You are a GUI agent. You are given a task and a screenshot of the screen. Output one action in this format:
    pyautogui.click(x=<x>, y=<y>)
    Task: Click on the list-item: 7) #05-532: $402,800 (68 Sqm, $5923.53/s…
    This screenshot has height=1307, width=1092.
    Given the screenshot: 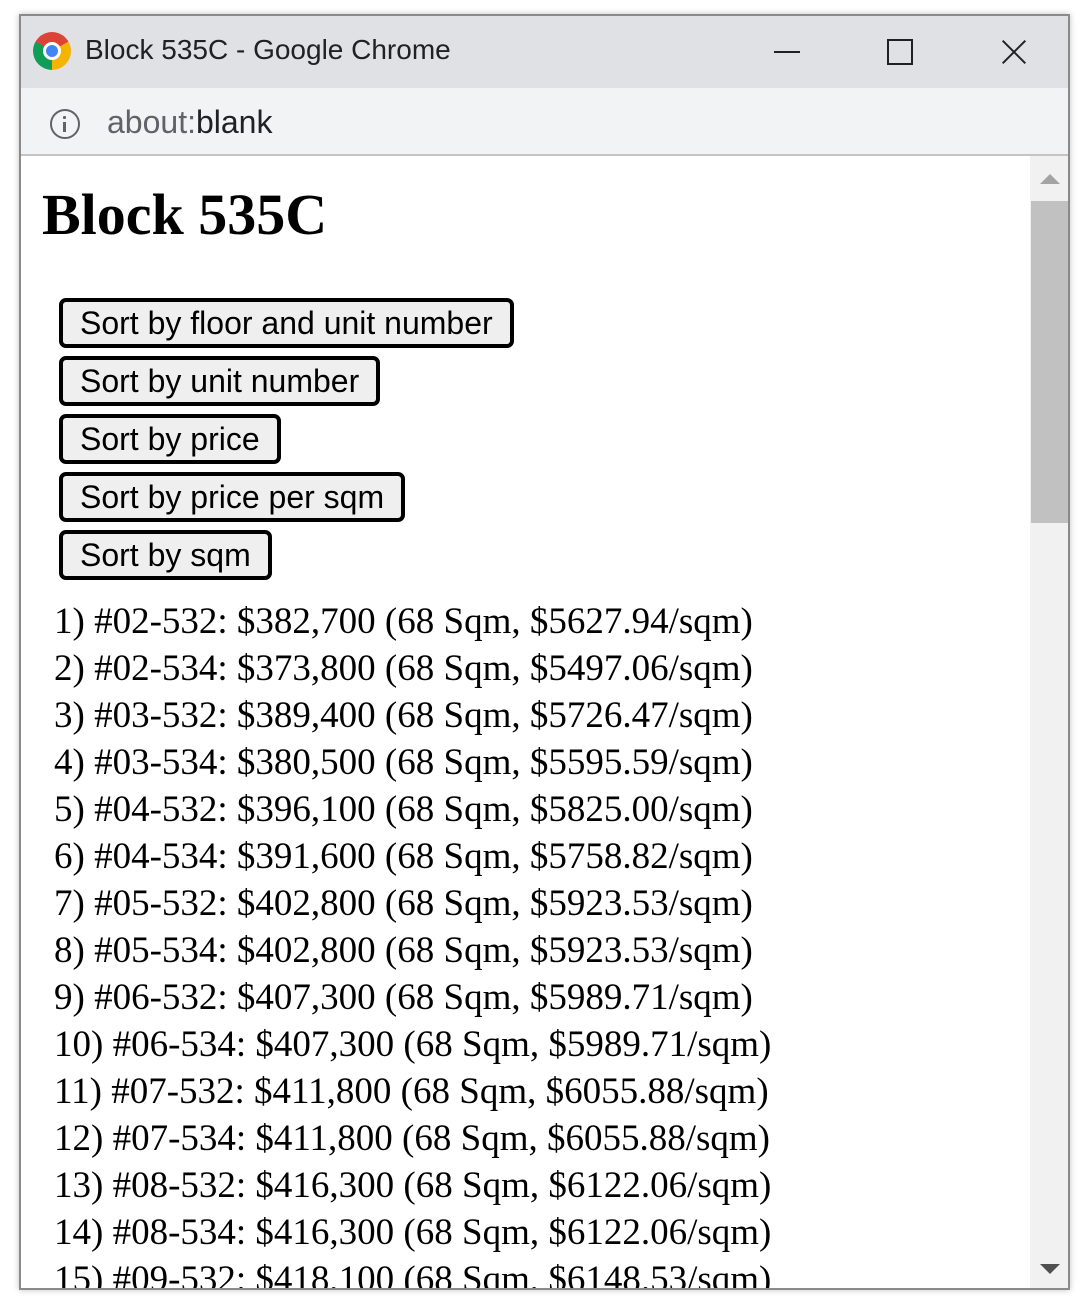 What is the action you would take?
    pyautogui.click(x=403, y=903)
    